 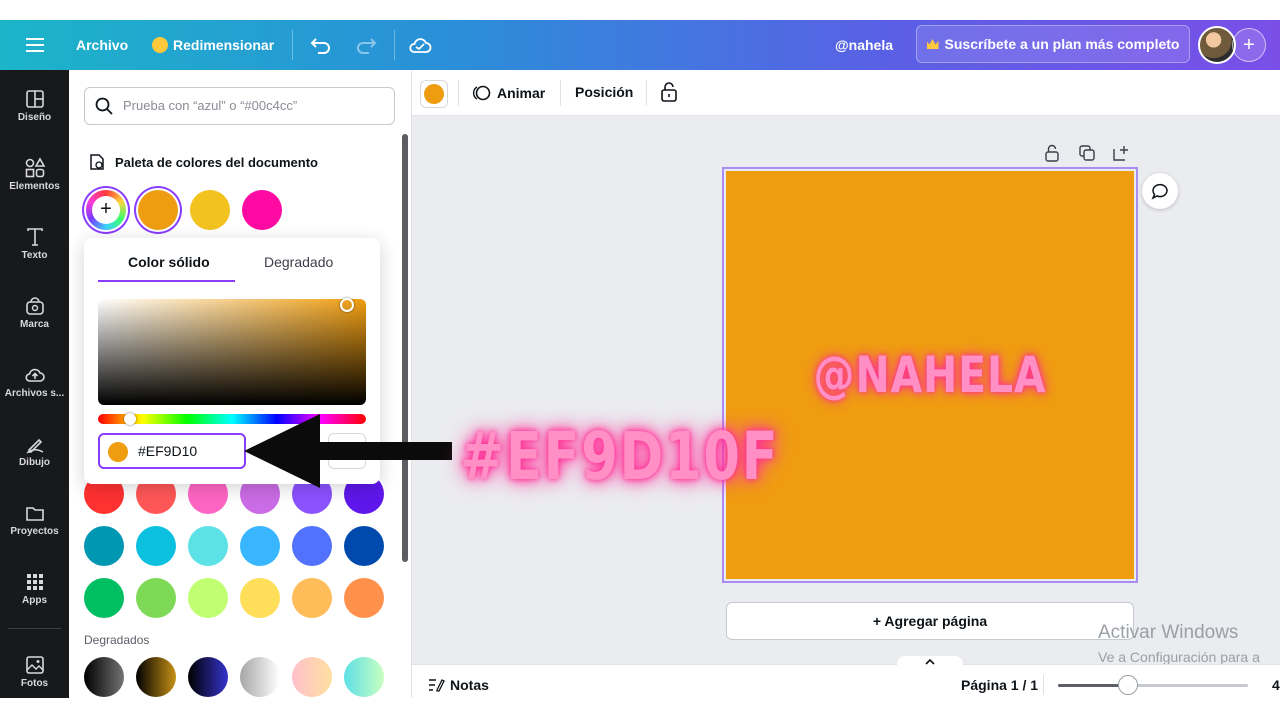 I want to click on page-indicator: Página 1 / 1, so click(x=999, y=685).